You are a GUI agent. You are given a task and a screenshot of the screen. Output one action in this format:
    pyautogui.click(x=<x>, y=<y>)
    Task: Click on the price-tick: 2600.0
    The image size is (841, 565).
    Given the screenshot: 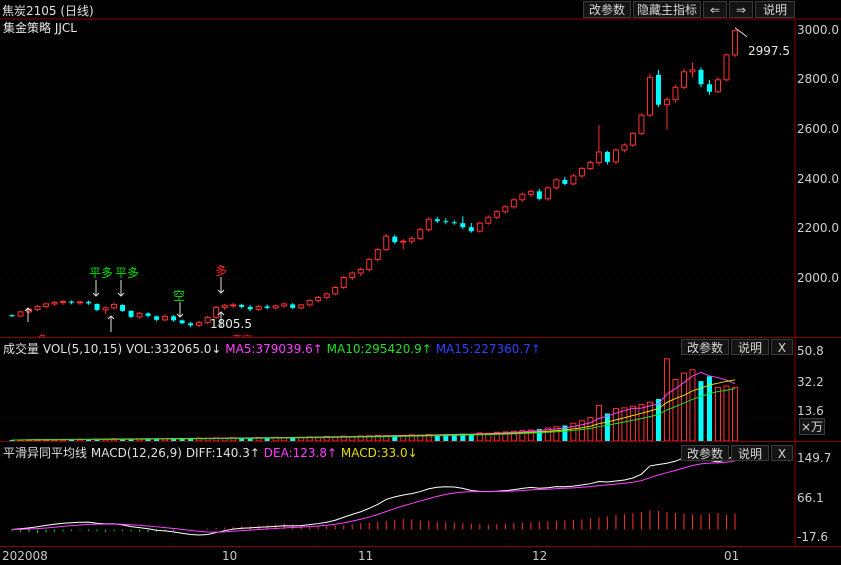 What is the action you would take?
    pyautogui.click(x=818, y=129)
    